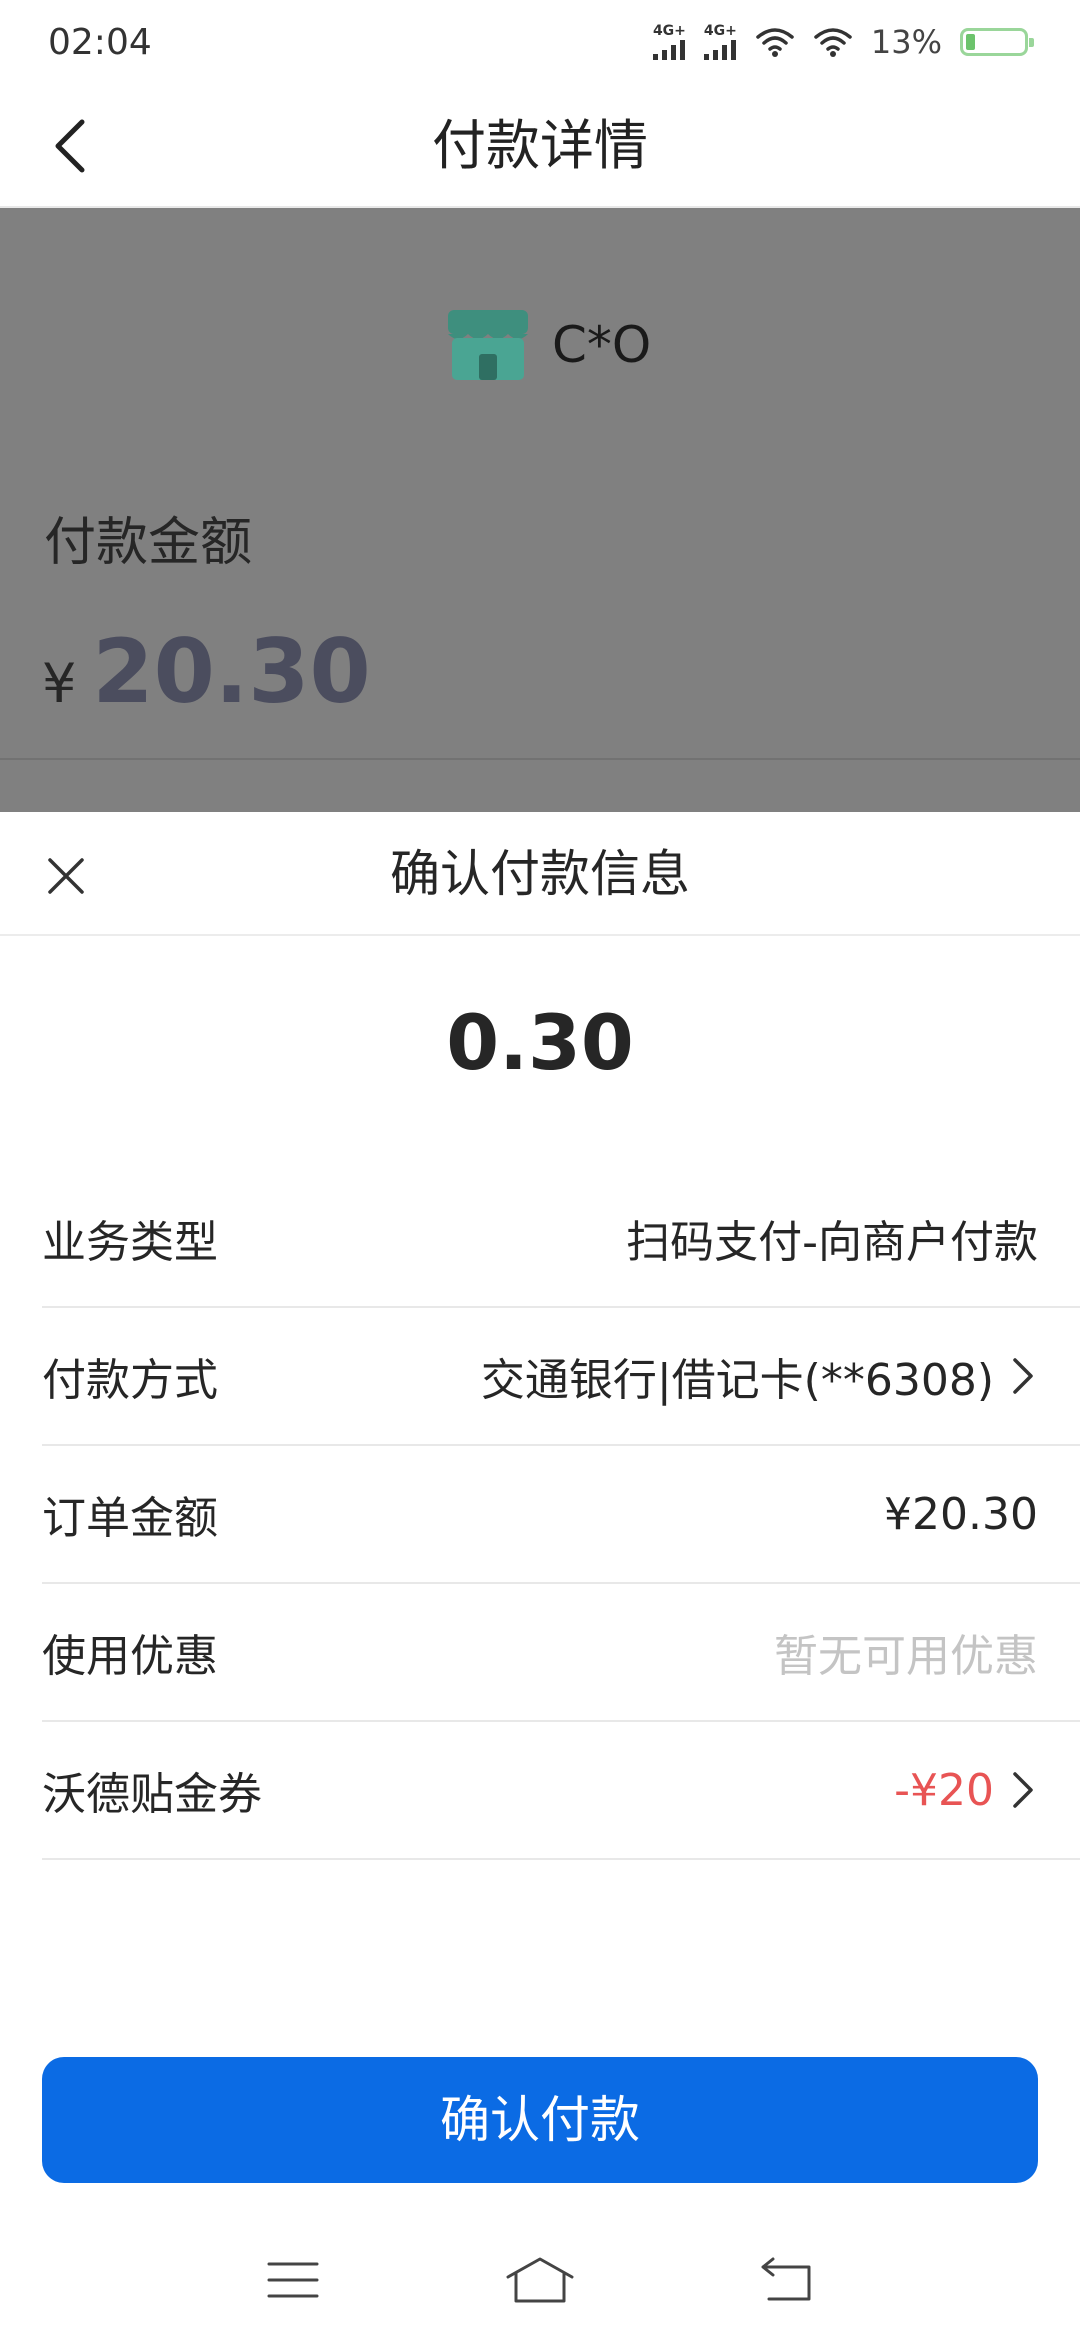 The height and width of the screenshot is (2340, 1080). What do you see at coordinates (540, 42) in the screenshot?
I see `status-bar: 02:04 4G+ 4G+ 13%` at bounding box center [540, 42].